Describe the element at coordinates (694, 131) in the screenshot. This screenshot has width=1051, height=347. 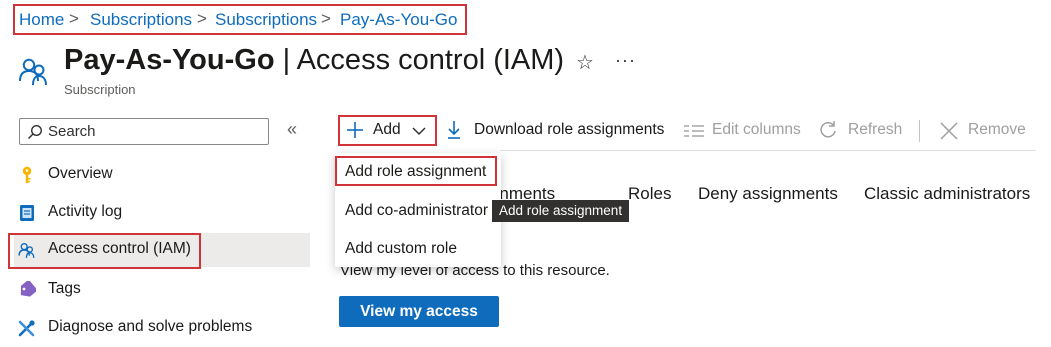
I see `edit-columns-icon` at that location.